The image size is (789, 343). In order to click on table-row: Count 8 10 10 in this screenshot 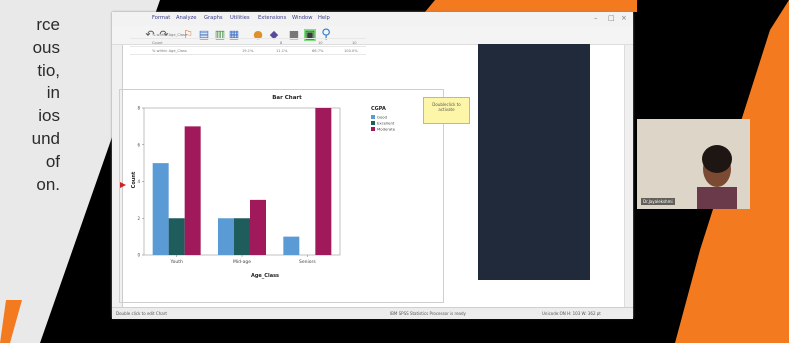, I will do `click(248, 43)`.